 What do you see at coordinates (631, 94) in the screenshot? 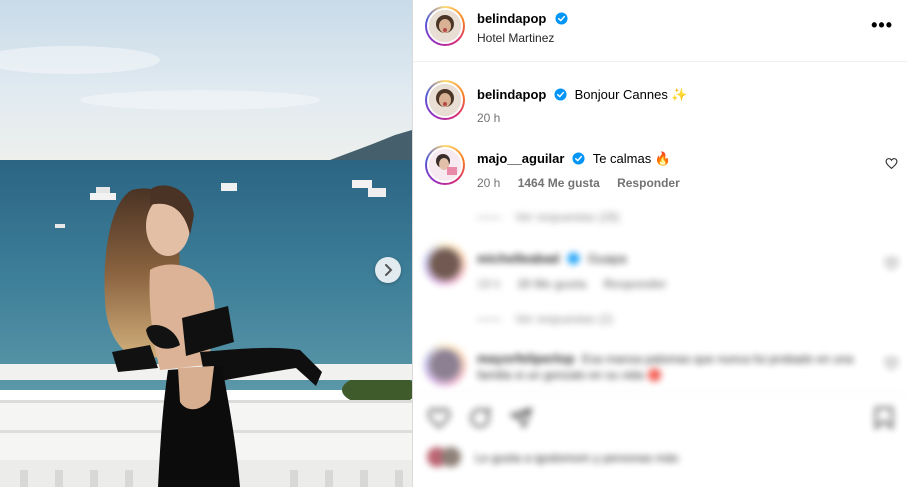
I see `caption-text: Bonjour Cannes ✨` at bounding box center [631, 94].